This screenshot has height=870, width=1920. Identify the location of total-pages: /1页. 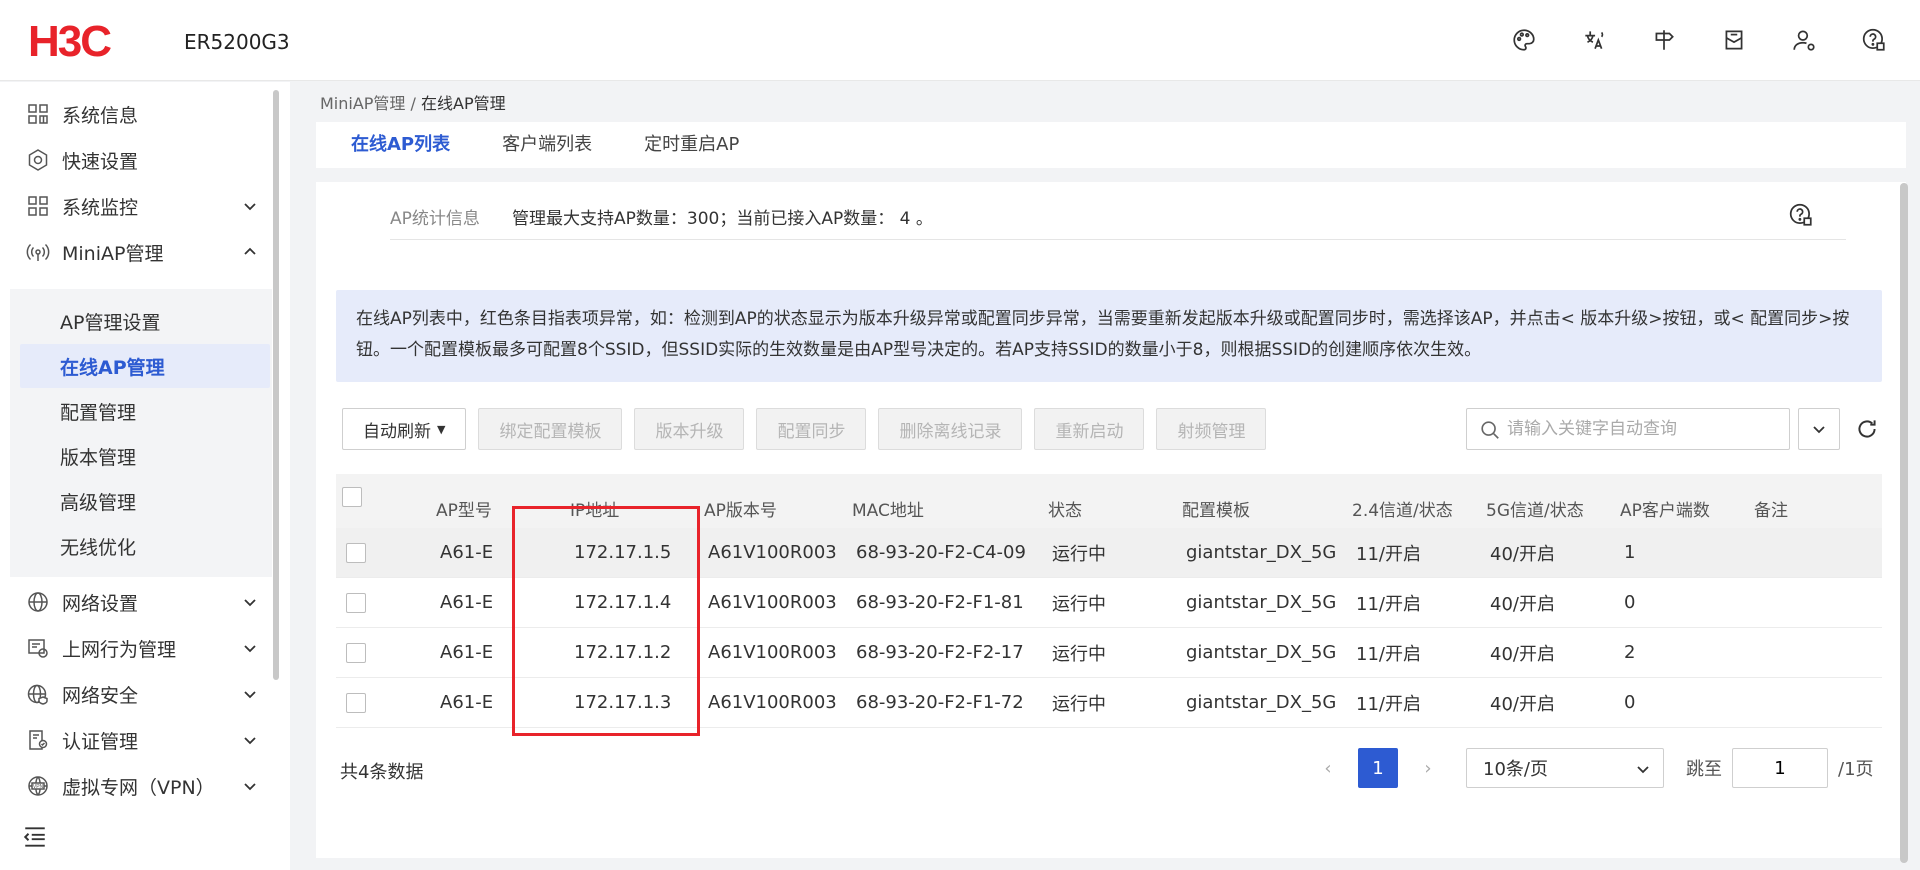
(1856, 769).